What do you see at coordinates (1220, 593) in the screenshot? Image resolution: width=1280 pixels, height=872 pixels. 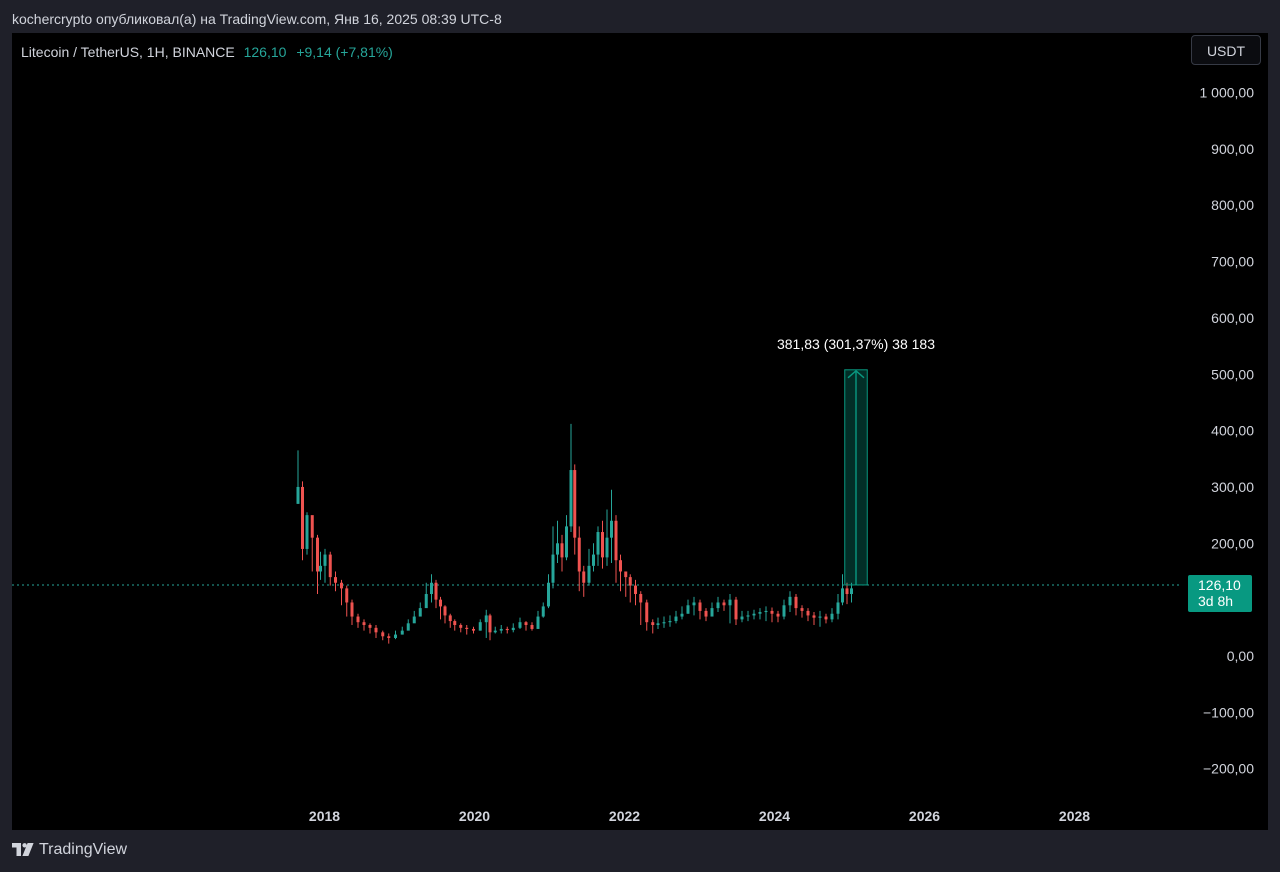 I see `current-price-marker: 126,10 3d 8h` at bounding box center [1220, 593].